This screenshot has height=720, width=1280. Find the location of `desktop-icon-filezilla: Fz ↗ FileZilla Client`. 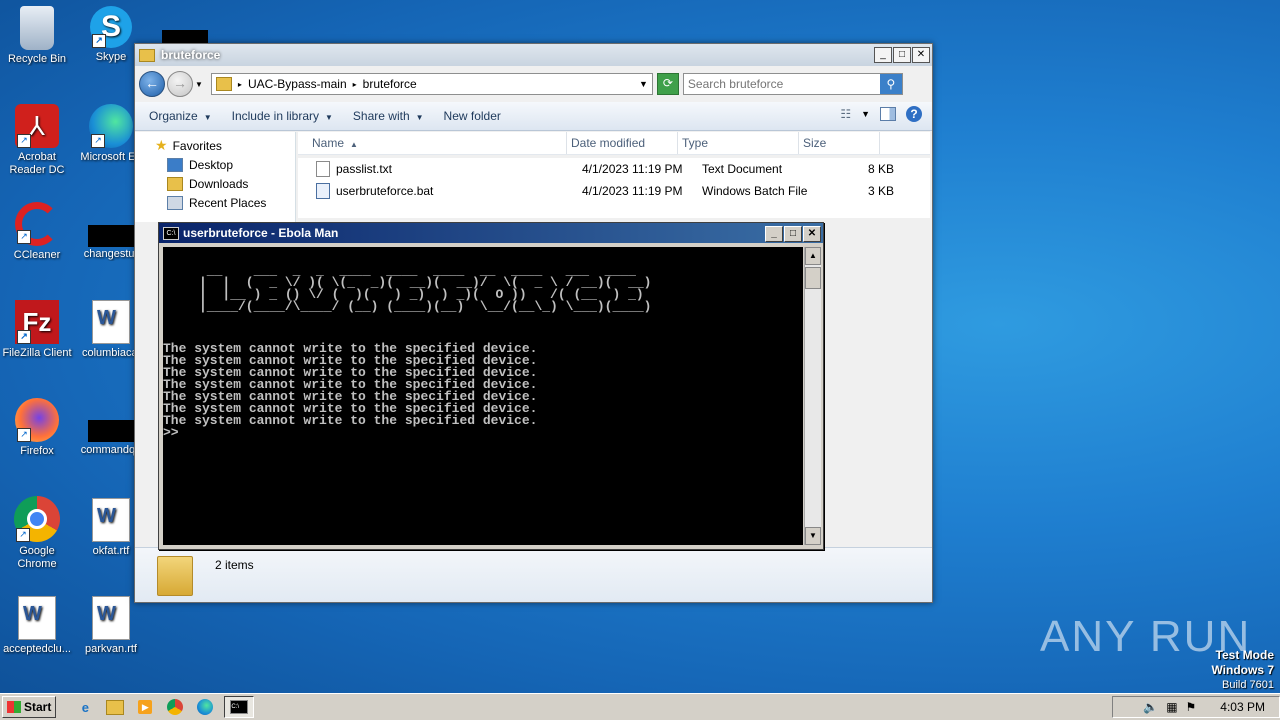

desktop-icon-filezilla: Fz ↗ FileZilla Client is located at coordinates (38, 330).